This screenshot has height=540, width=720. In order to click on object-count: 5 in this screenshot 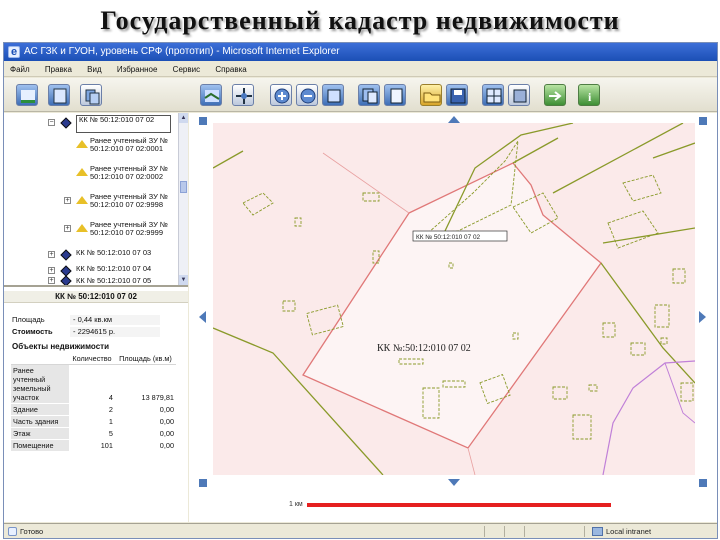, I will do `click(92, 433)`.